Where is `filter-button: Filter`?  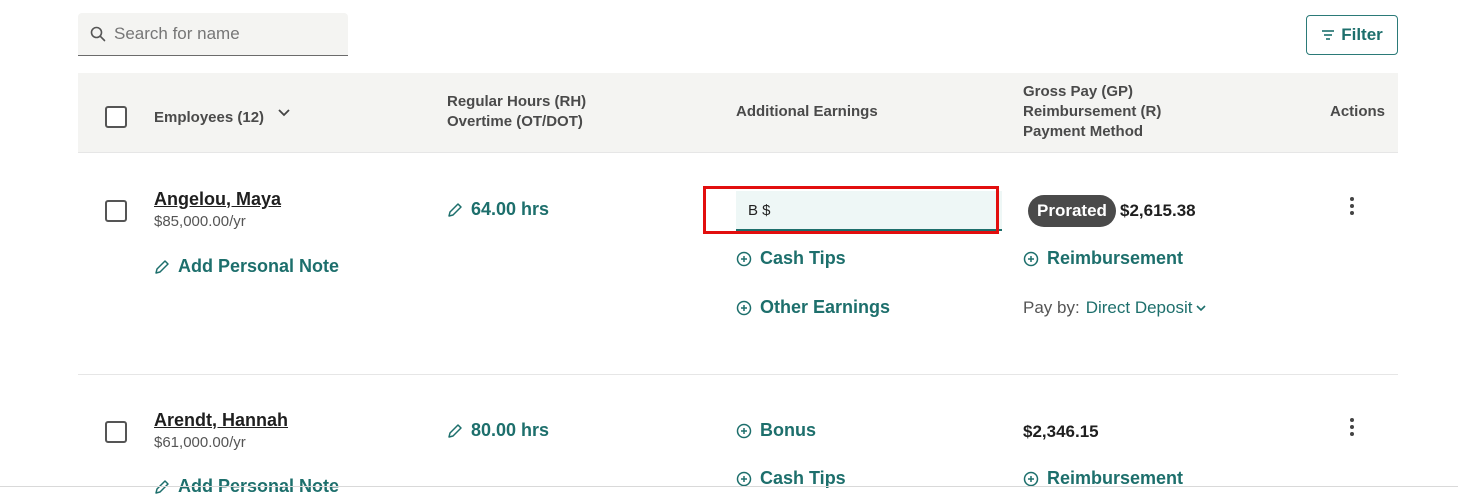
filter-button: Filter is located at coordinates (1352, 35).